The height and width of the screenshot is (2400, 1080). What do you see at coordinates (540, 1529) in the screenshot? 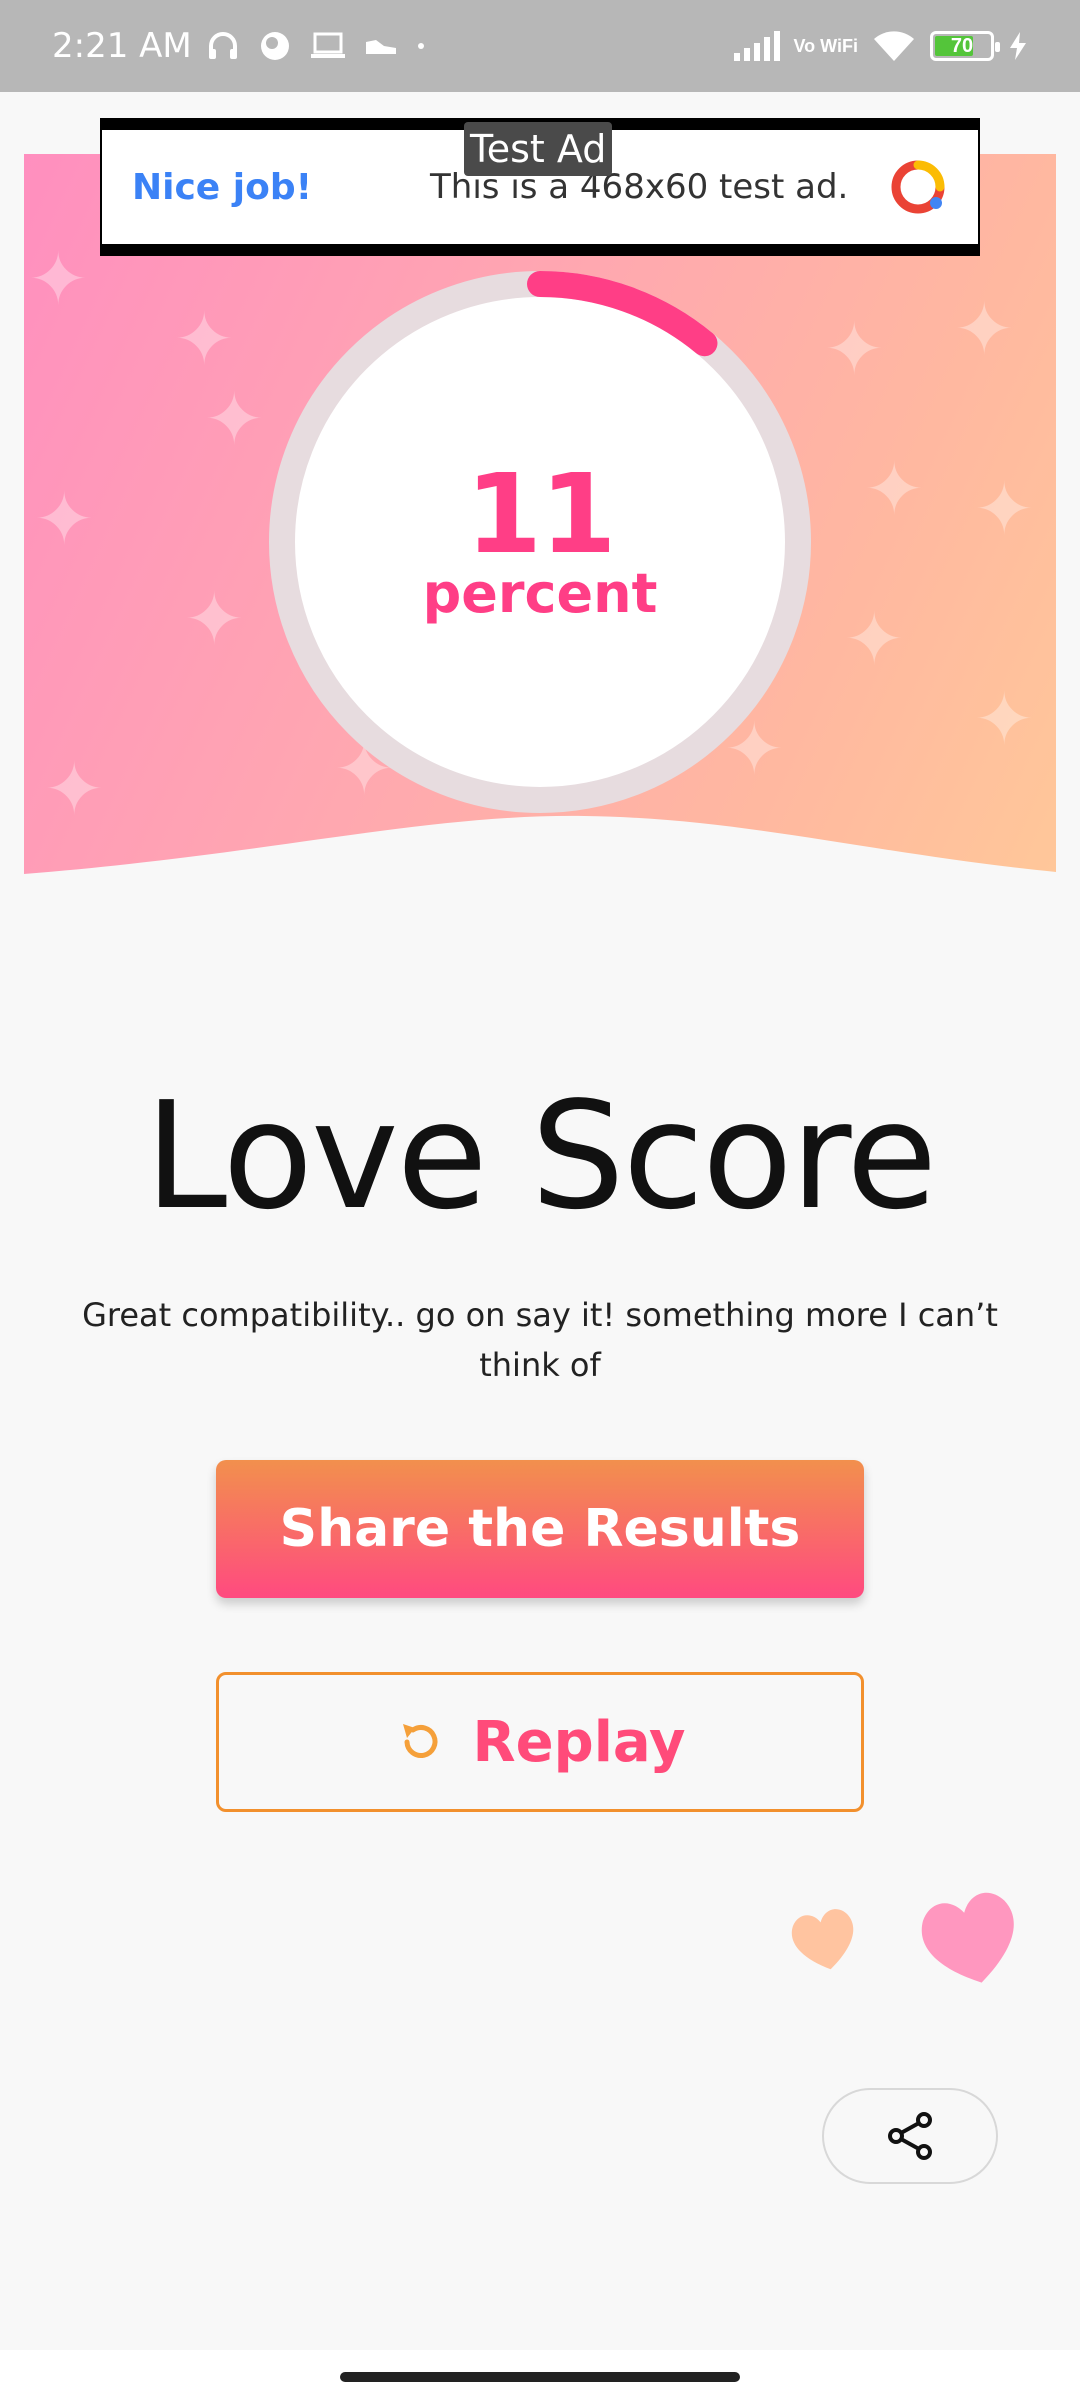
I see `share-results-button: Share the Results` at bounding box center [540, 1529].